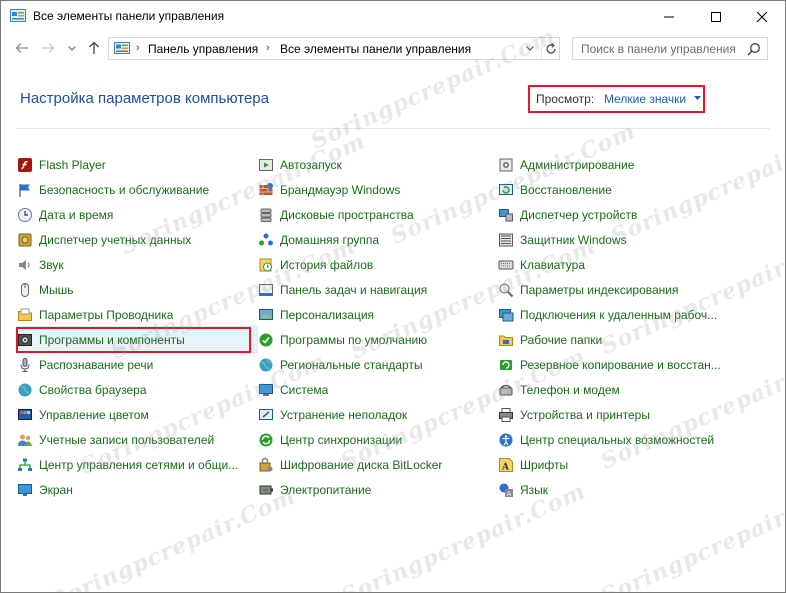 This screenshot has width=786, height=593. I want to click on users-icon, so click(25, 440).